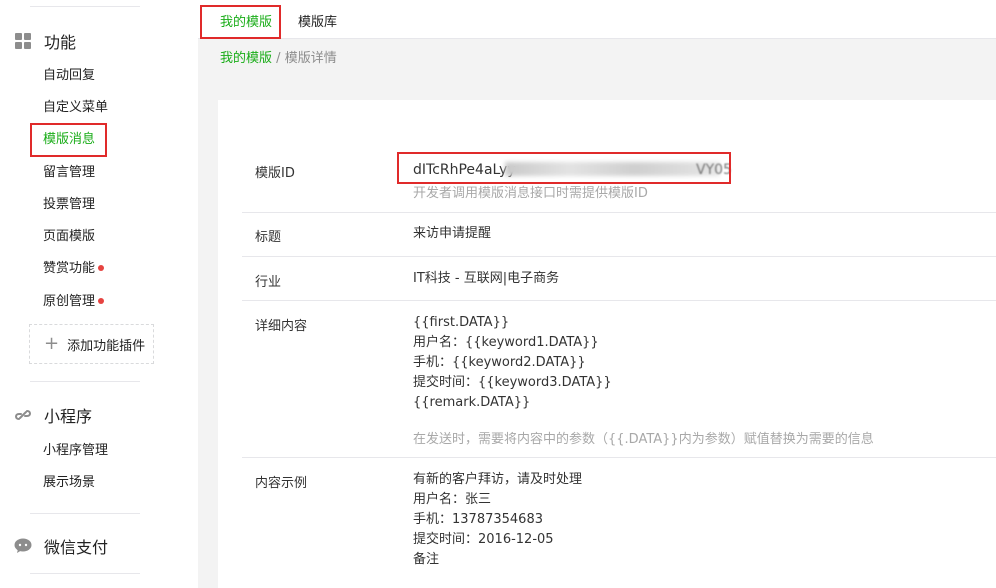 This screenshot has height=588, width=996. Describe the element at coordinates (69, 237) in the screenshot. I see `sidebar-item-page-template: 页面模版` at that location.